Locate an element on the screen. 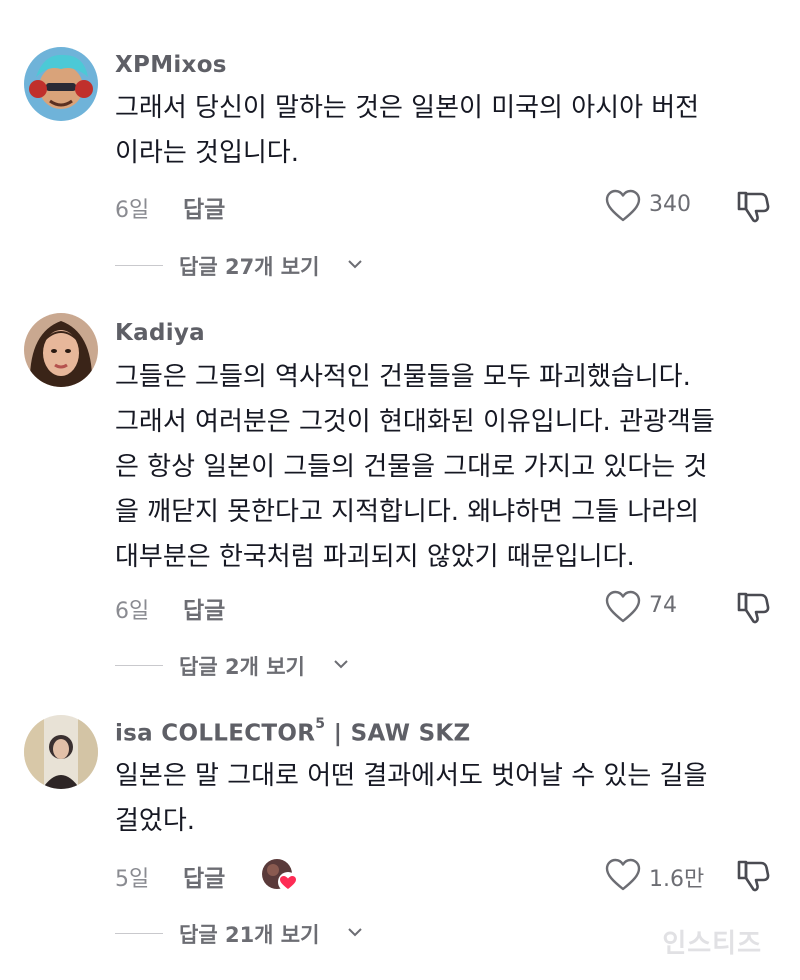 This screenshot has height=980, width=800. comment-text: 일본은 말 그대로 어떤 결과에서도 벗어날 수 있는 길을 걸었다. is located at coordinates (411, 798).